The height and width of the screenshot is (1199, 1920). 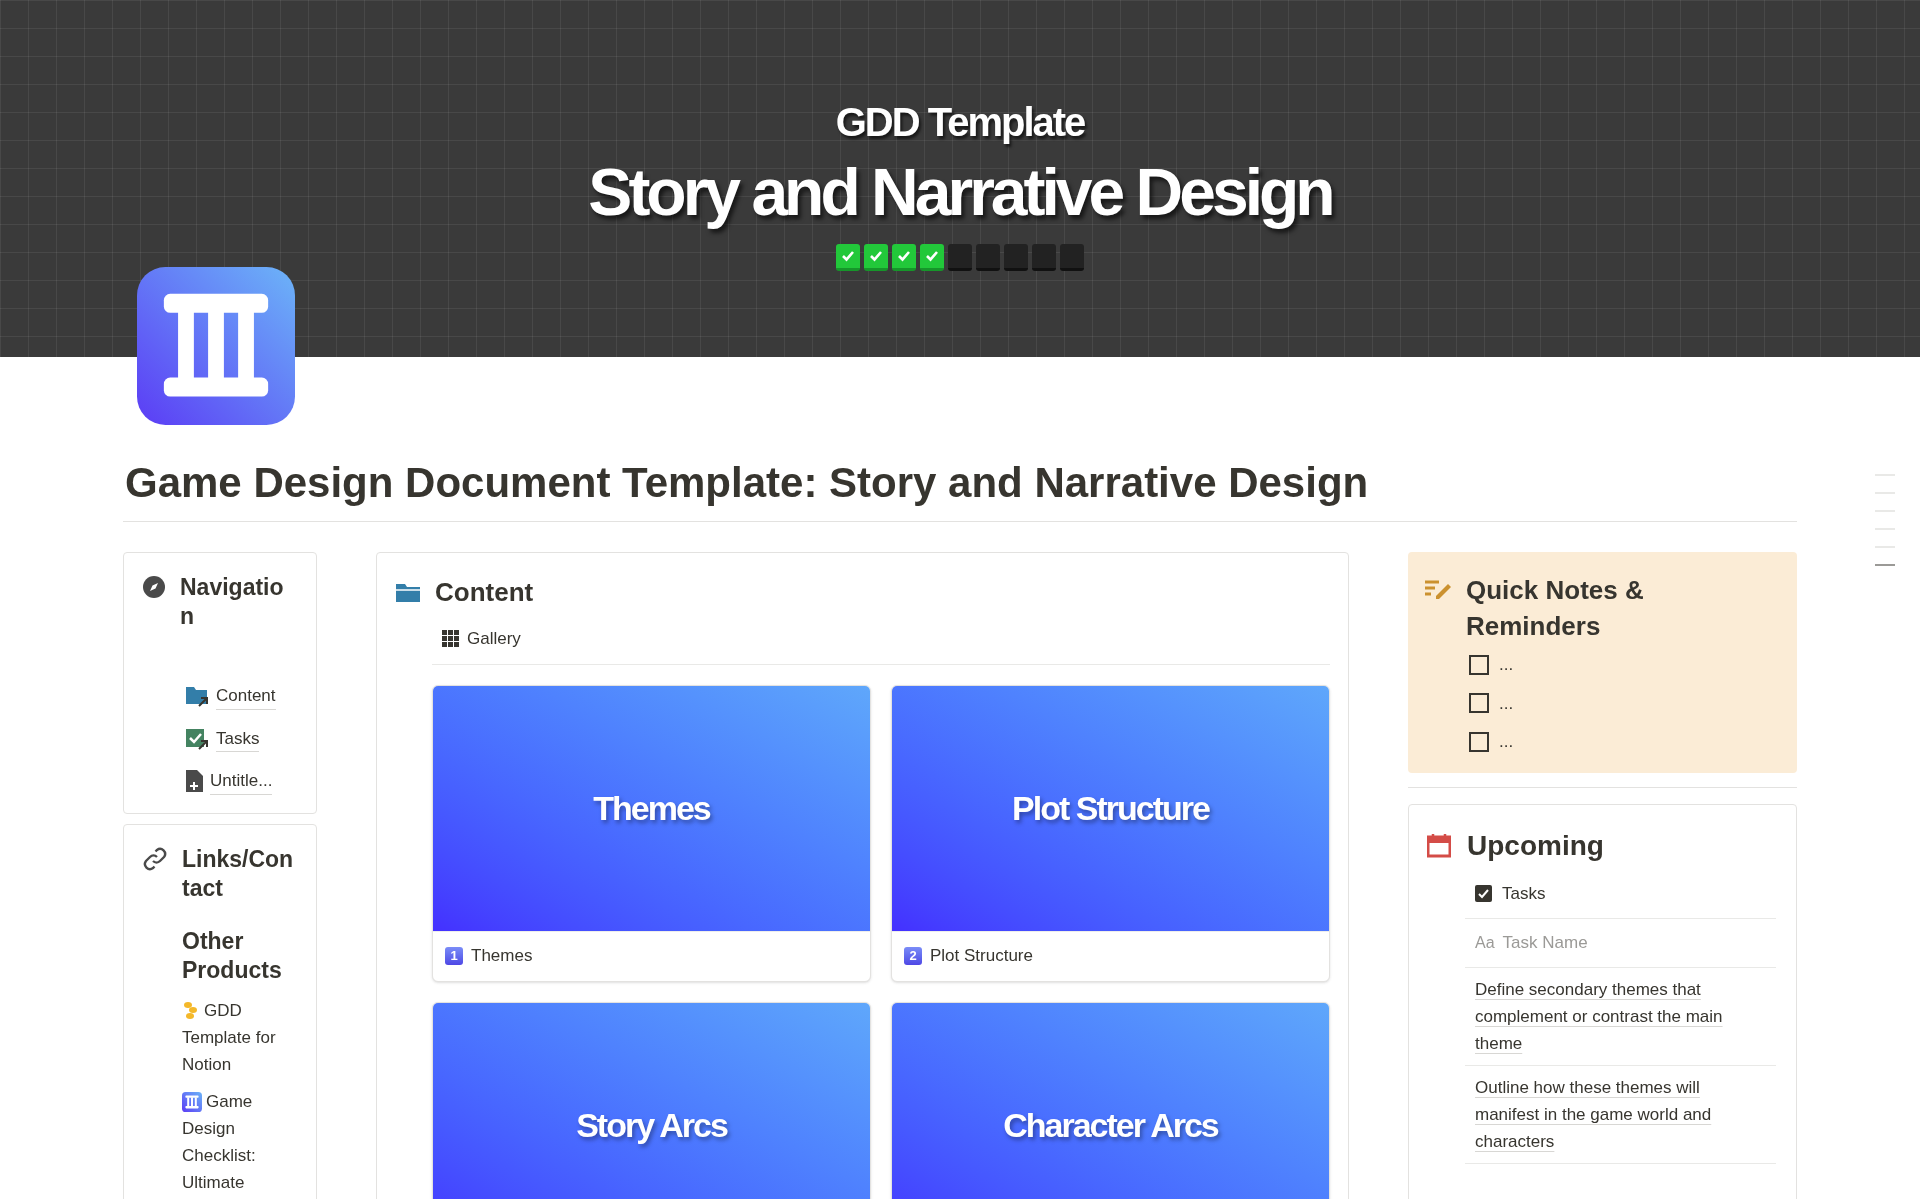 I want to click on folder-icon, so click(x=408, y=592).